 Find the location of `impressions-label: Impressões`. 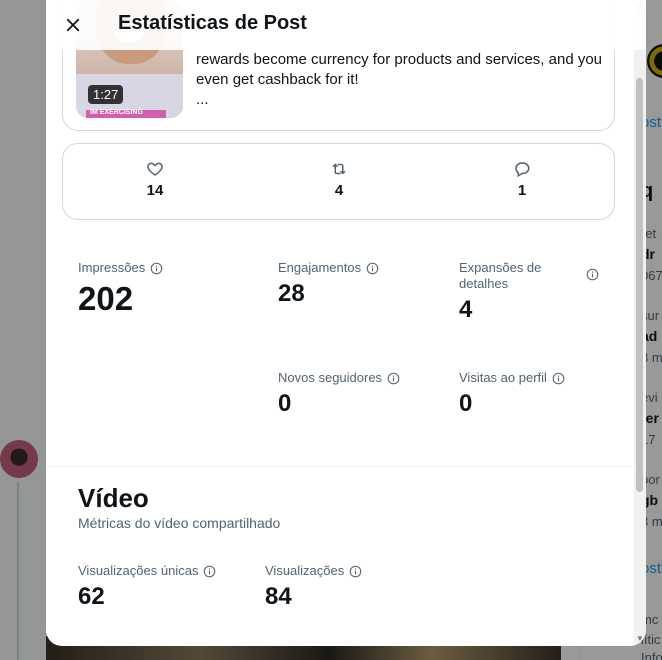

impressions-label: Impressões is located at coordinates (112, 267).